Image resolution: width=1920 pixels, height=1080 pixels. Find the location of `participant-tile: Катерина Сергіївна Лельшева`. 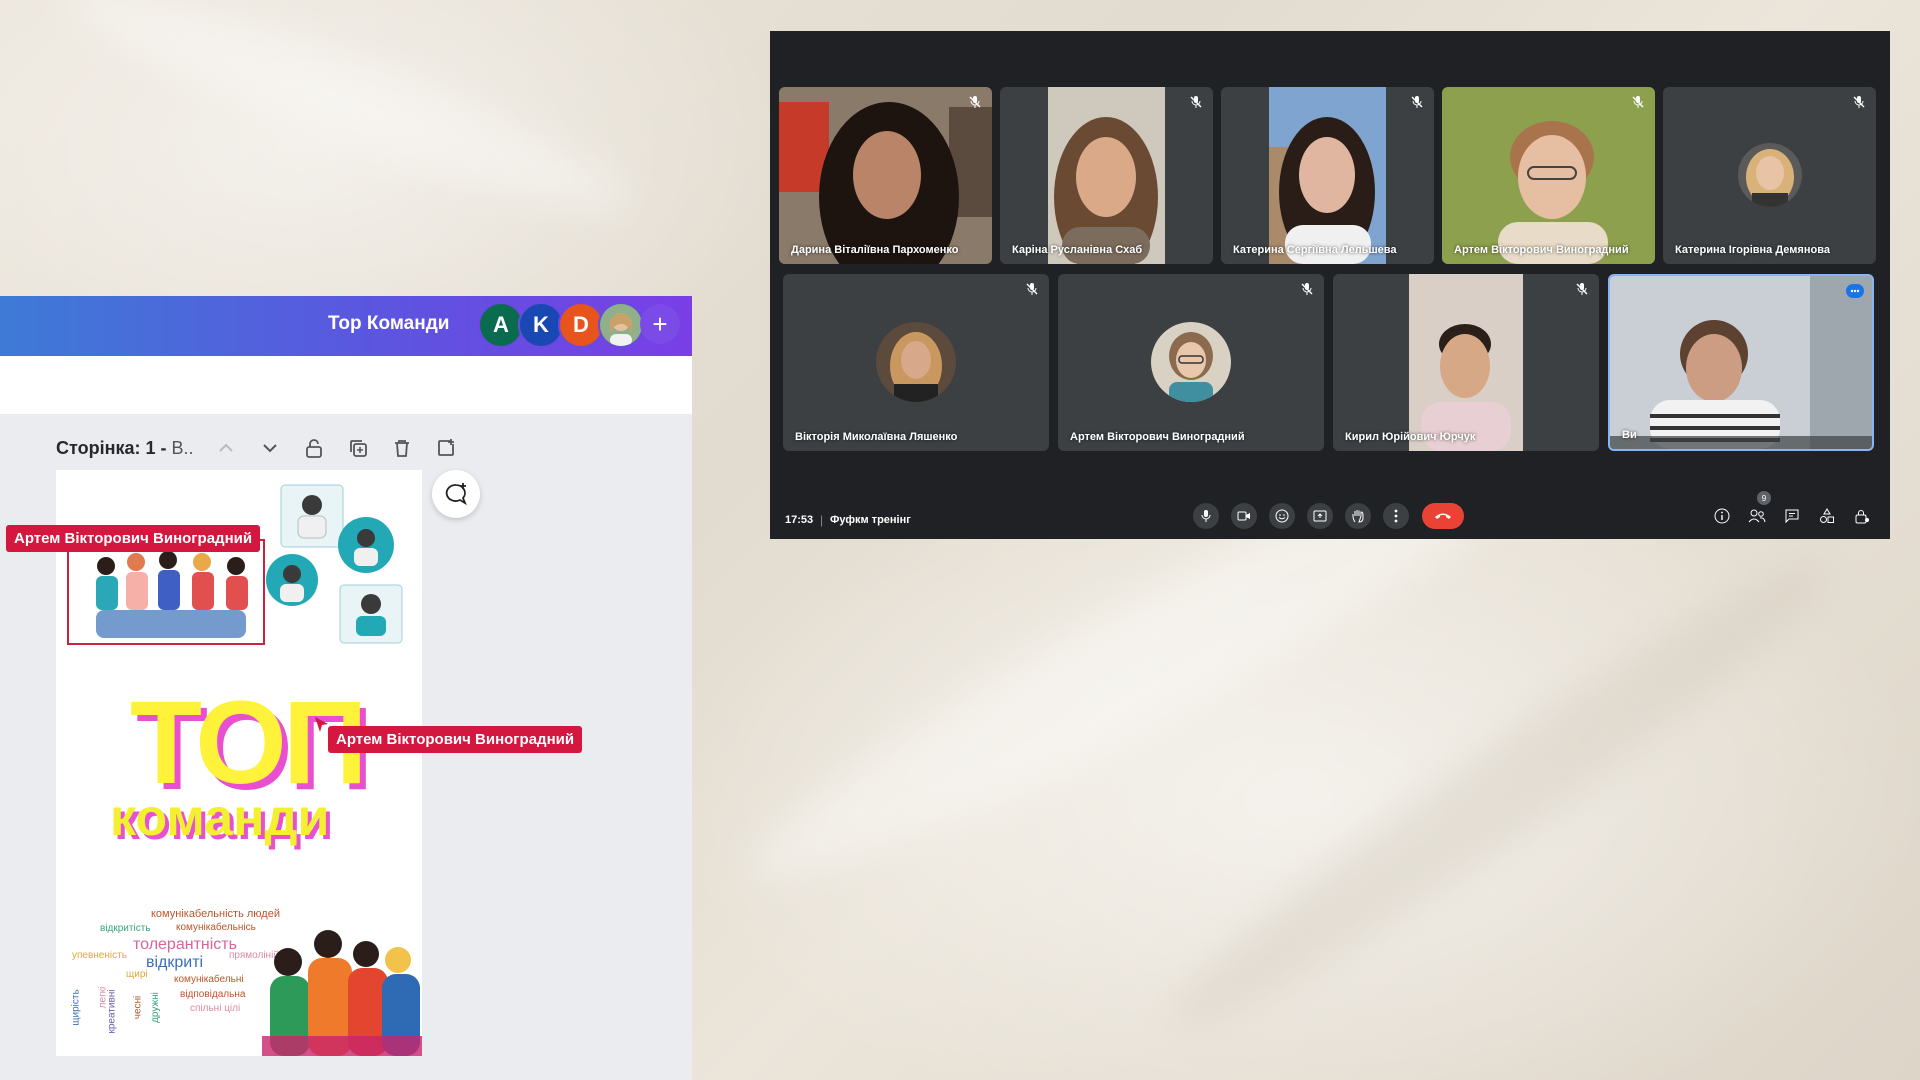

participant-tile: Катерина Сергіївна Лельшева is located at coordinates (1327, 175).